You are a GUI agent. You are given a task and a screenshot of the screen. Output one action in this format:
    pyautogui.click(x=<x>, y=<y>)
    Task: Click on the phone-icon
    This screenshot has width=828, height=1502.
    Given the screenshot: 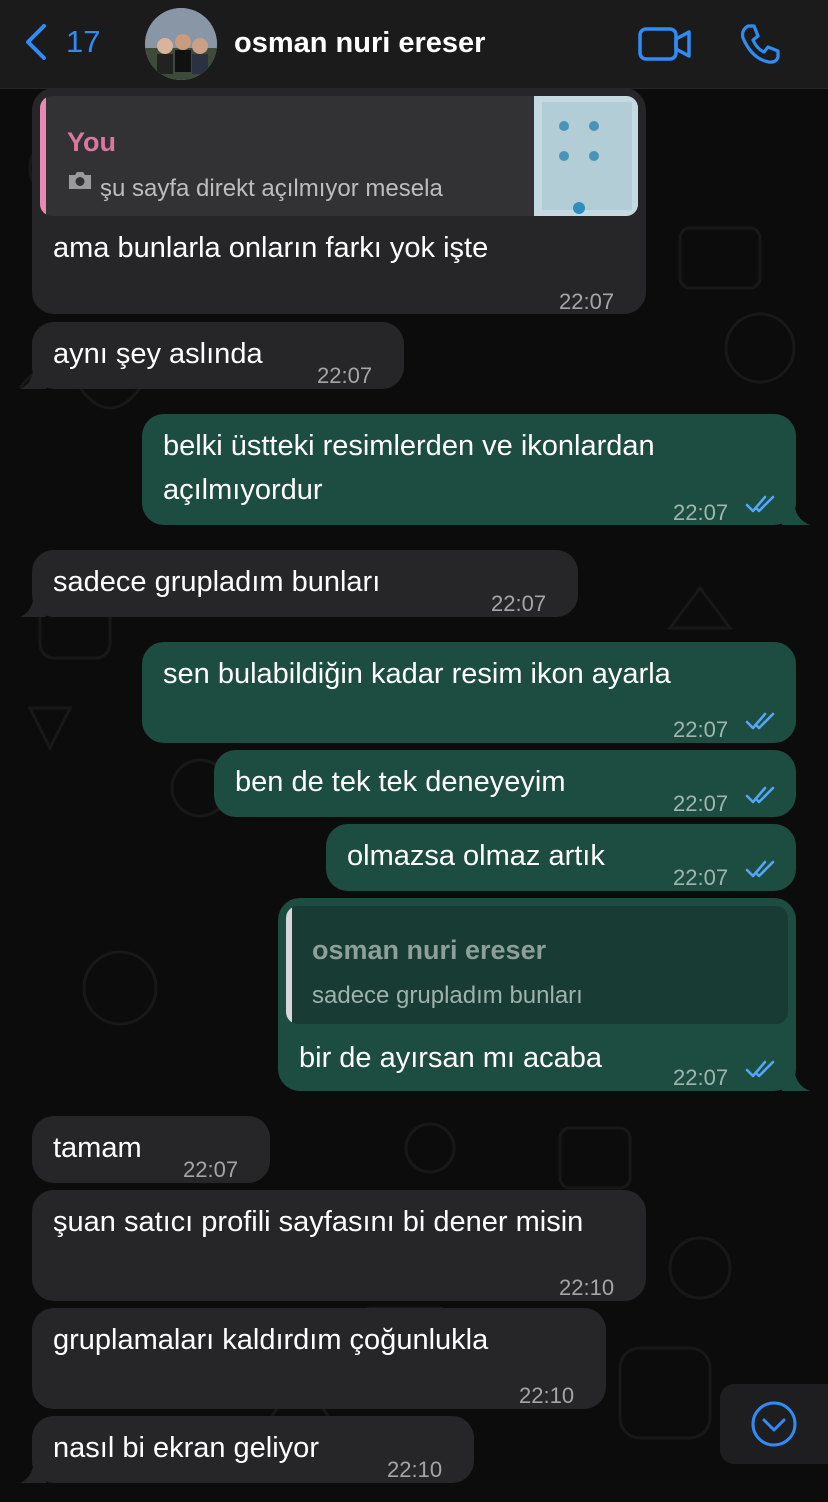 What is the action you would take?
    pyautogui.click(x=760, y=44)
    